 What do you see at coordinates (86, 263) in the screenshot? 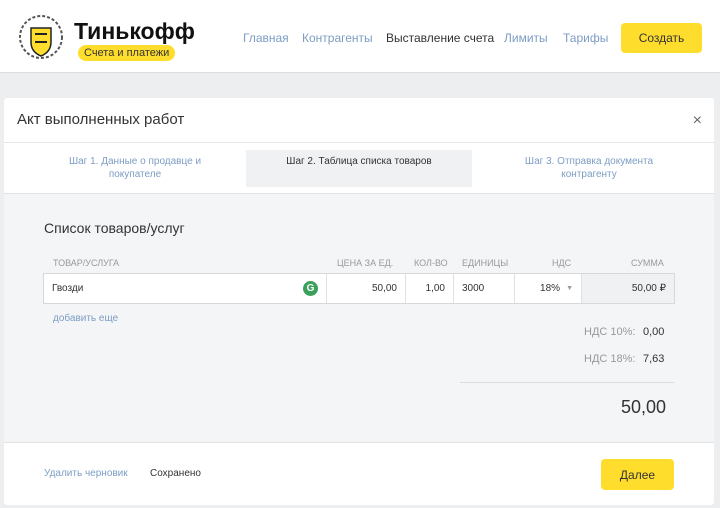
I see `col-item: ТОВАР/УСЛУГА` at bounding box center [86, 263].